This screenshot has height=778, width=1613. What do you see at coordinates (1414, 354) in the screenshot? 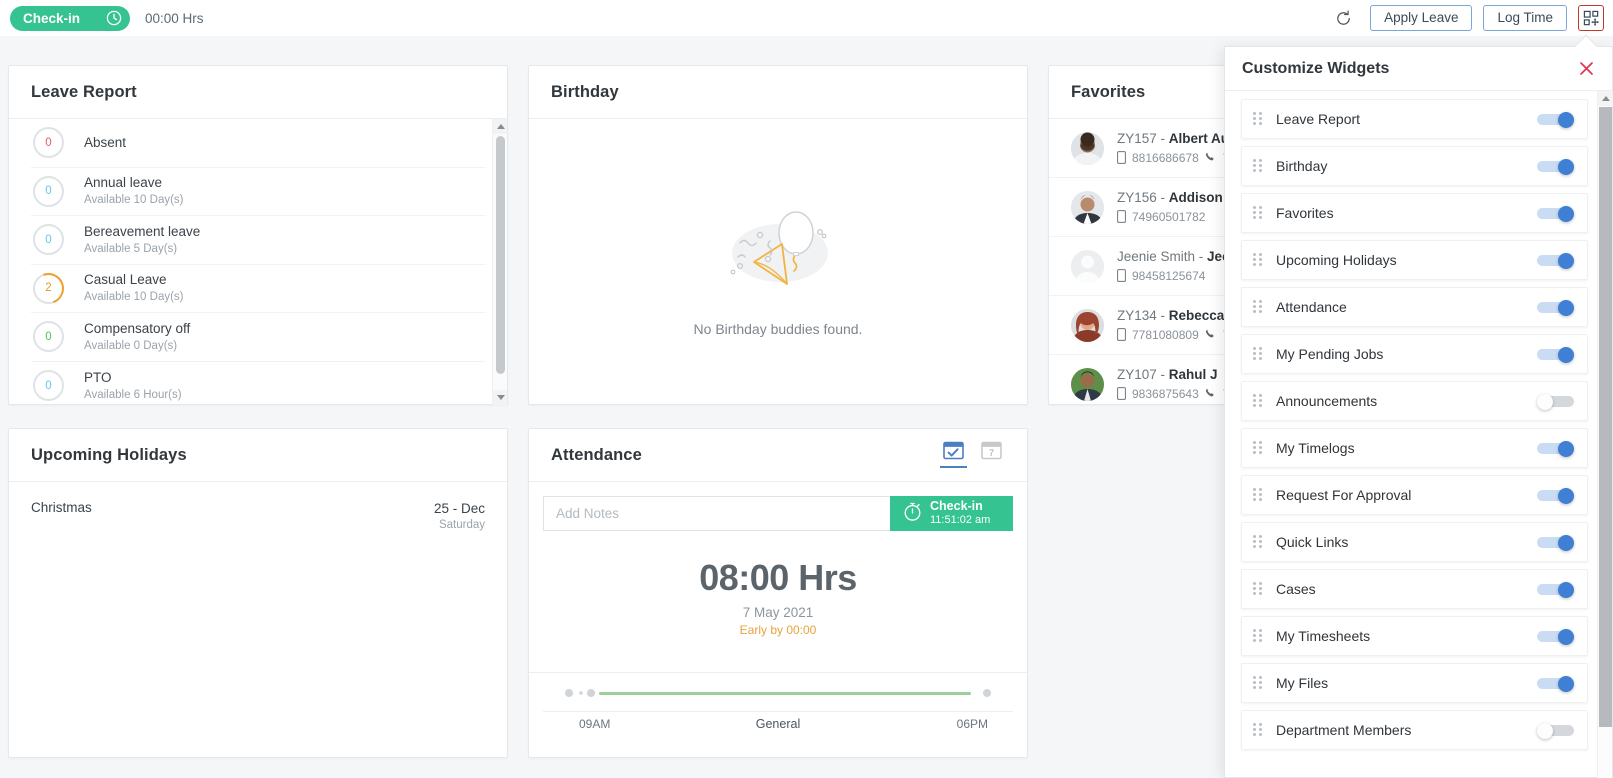
I see `widget-toggle-row: My Pending Jobs` at bounding box center [1414, 354].